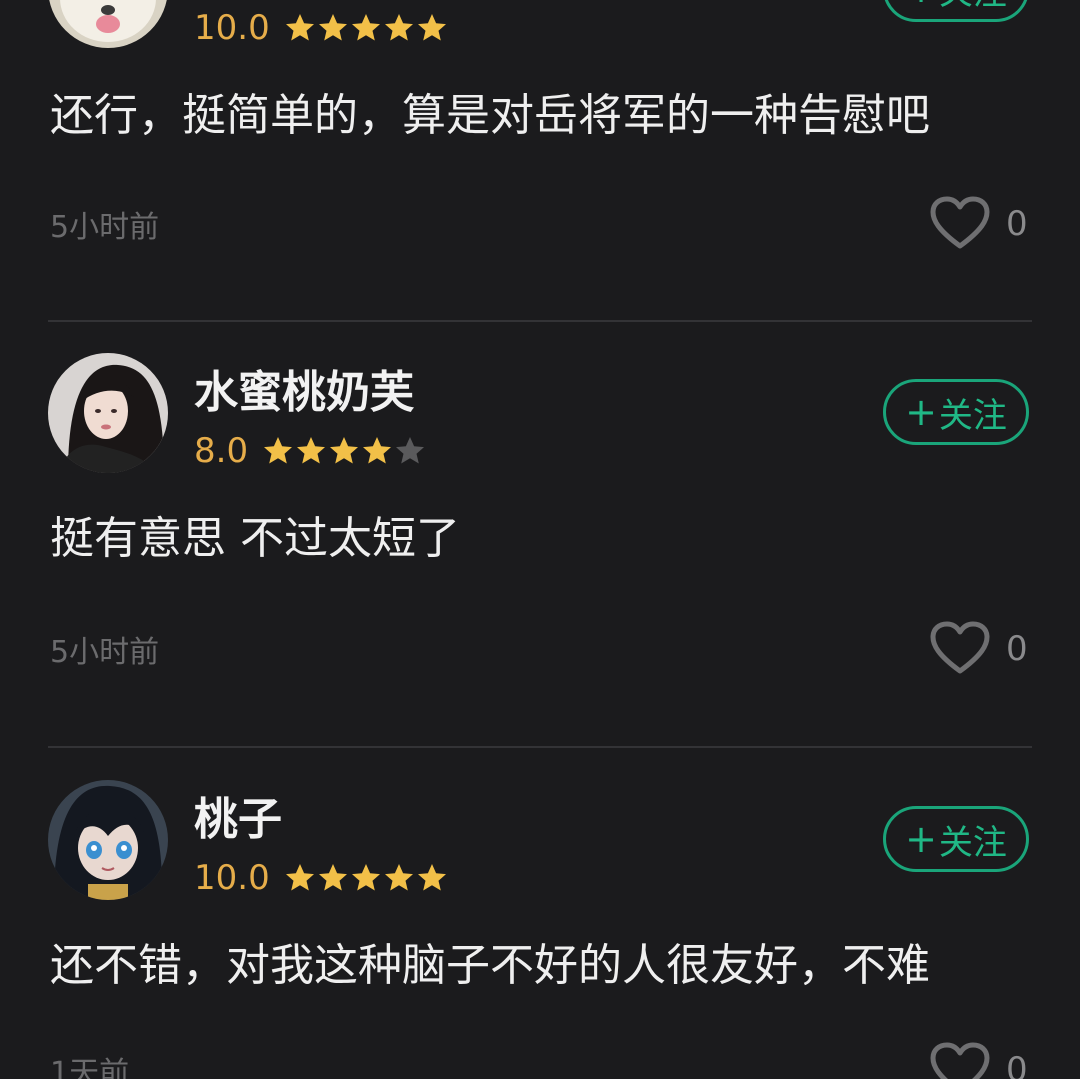  Describe the element at coordinates (490, 965) in the screenshot. I see `comment-text: 还不错，对我这种脑子不好的人很友好，不难` at that location.